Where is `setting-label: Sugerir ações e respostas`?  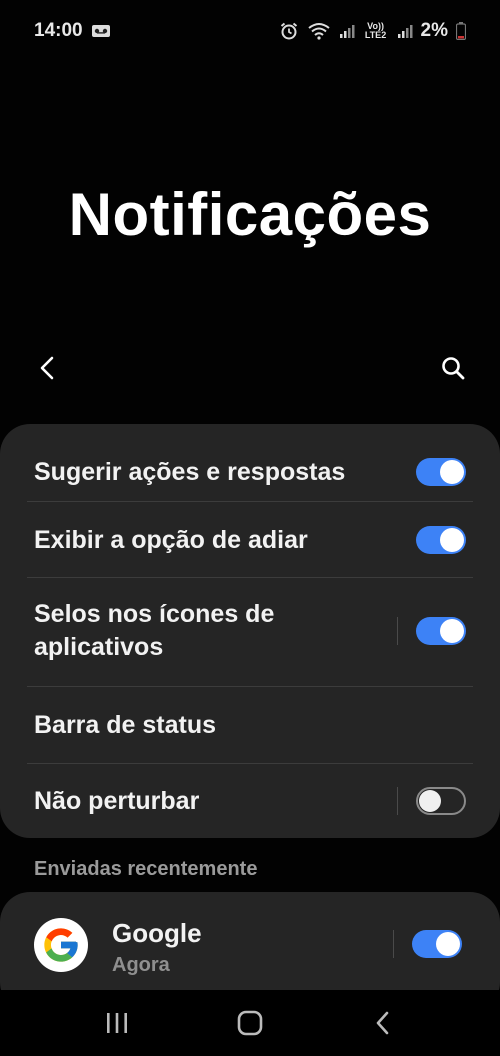 setting-label: Sugerir ações e respostas is located at coordinates (190, 471).